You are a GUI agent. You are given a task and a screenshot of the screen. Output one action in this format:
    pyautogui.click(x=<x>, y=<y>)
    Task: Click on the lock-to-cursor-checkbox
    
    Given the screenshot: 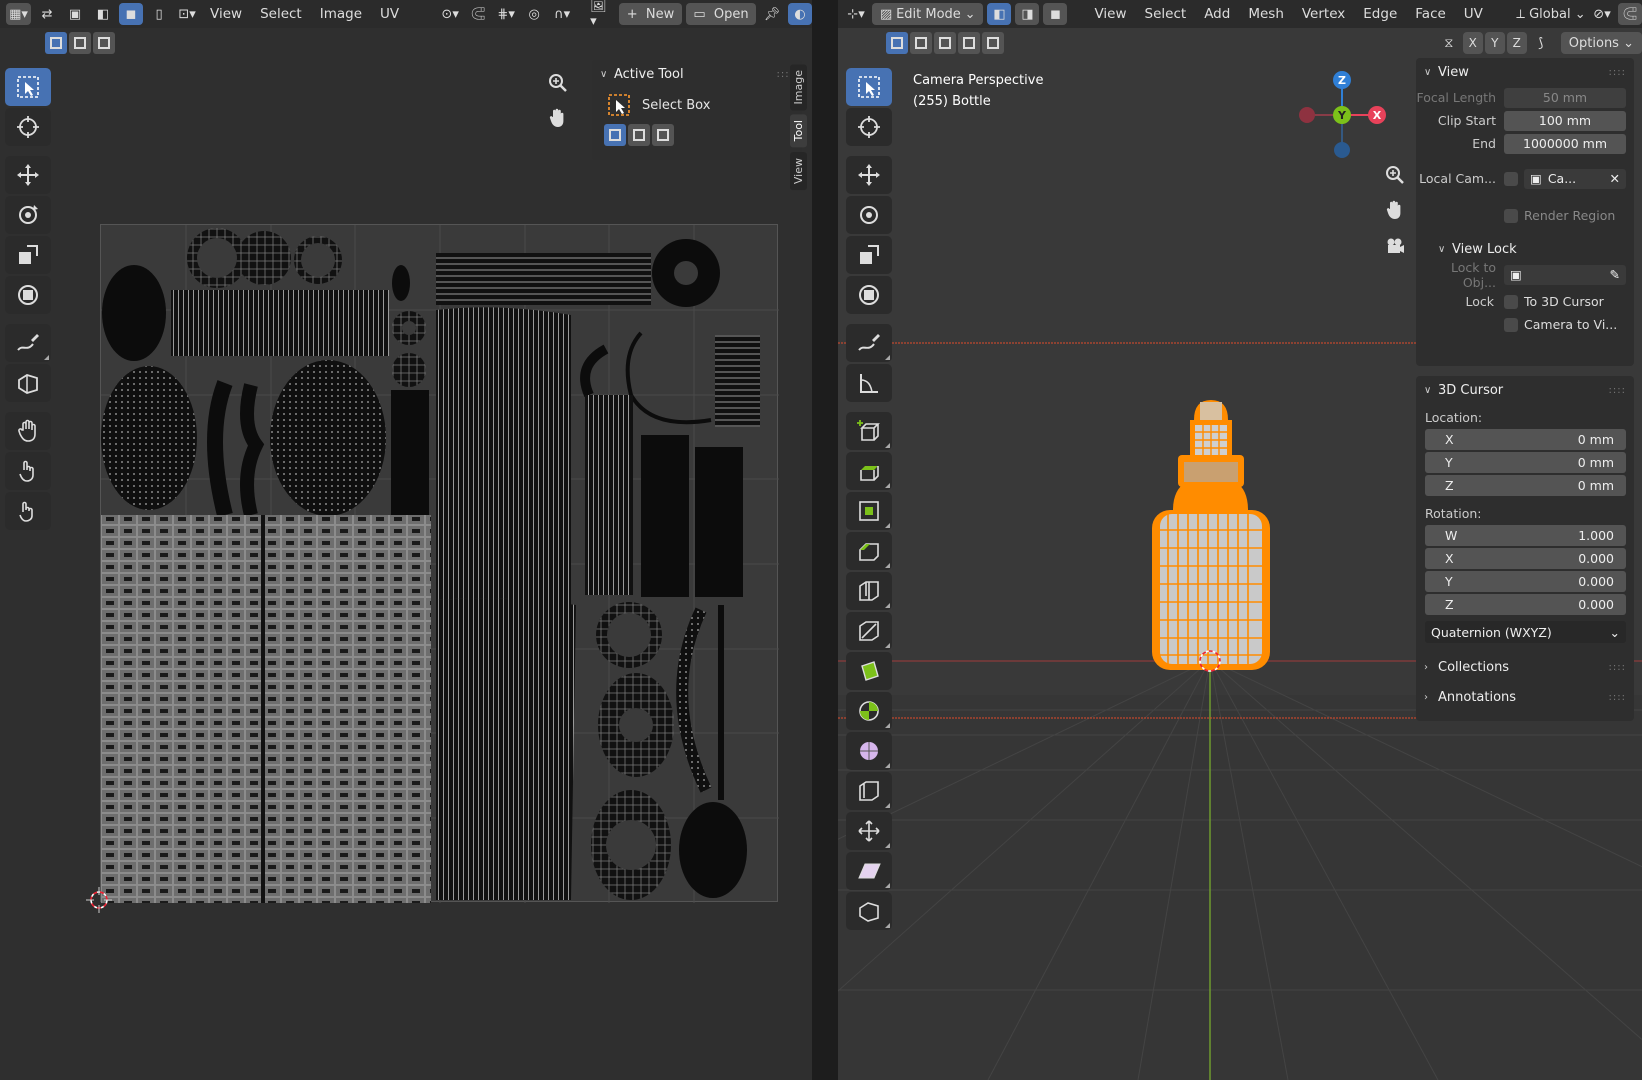 What is the action you would take?
    pyautogui.click(x=1511, y=301)
    